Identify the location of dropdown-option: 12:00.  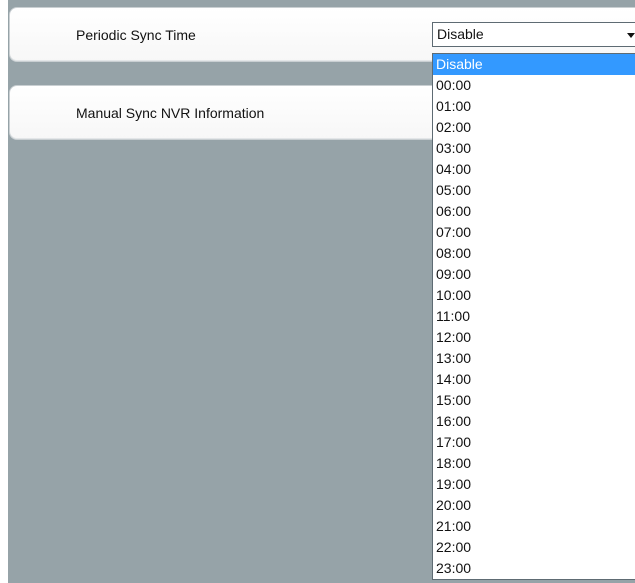
(534, 337).